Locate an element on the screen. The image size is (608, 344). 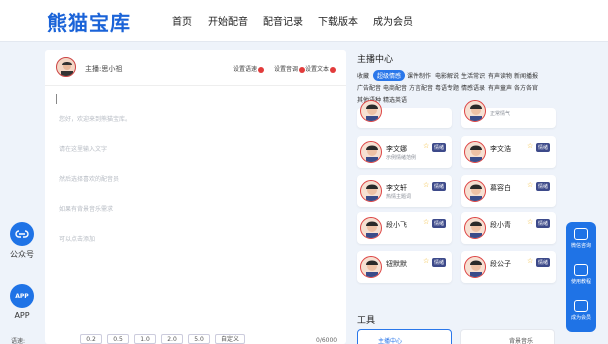
anchor-card is located at coordinates (404, 114).